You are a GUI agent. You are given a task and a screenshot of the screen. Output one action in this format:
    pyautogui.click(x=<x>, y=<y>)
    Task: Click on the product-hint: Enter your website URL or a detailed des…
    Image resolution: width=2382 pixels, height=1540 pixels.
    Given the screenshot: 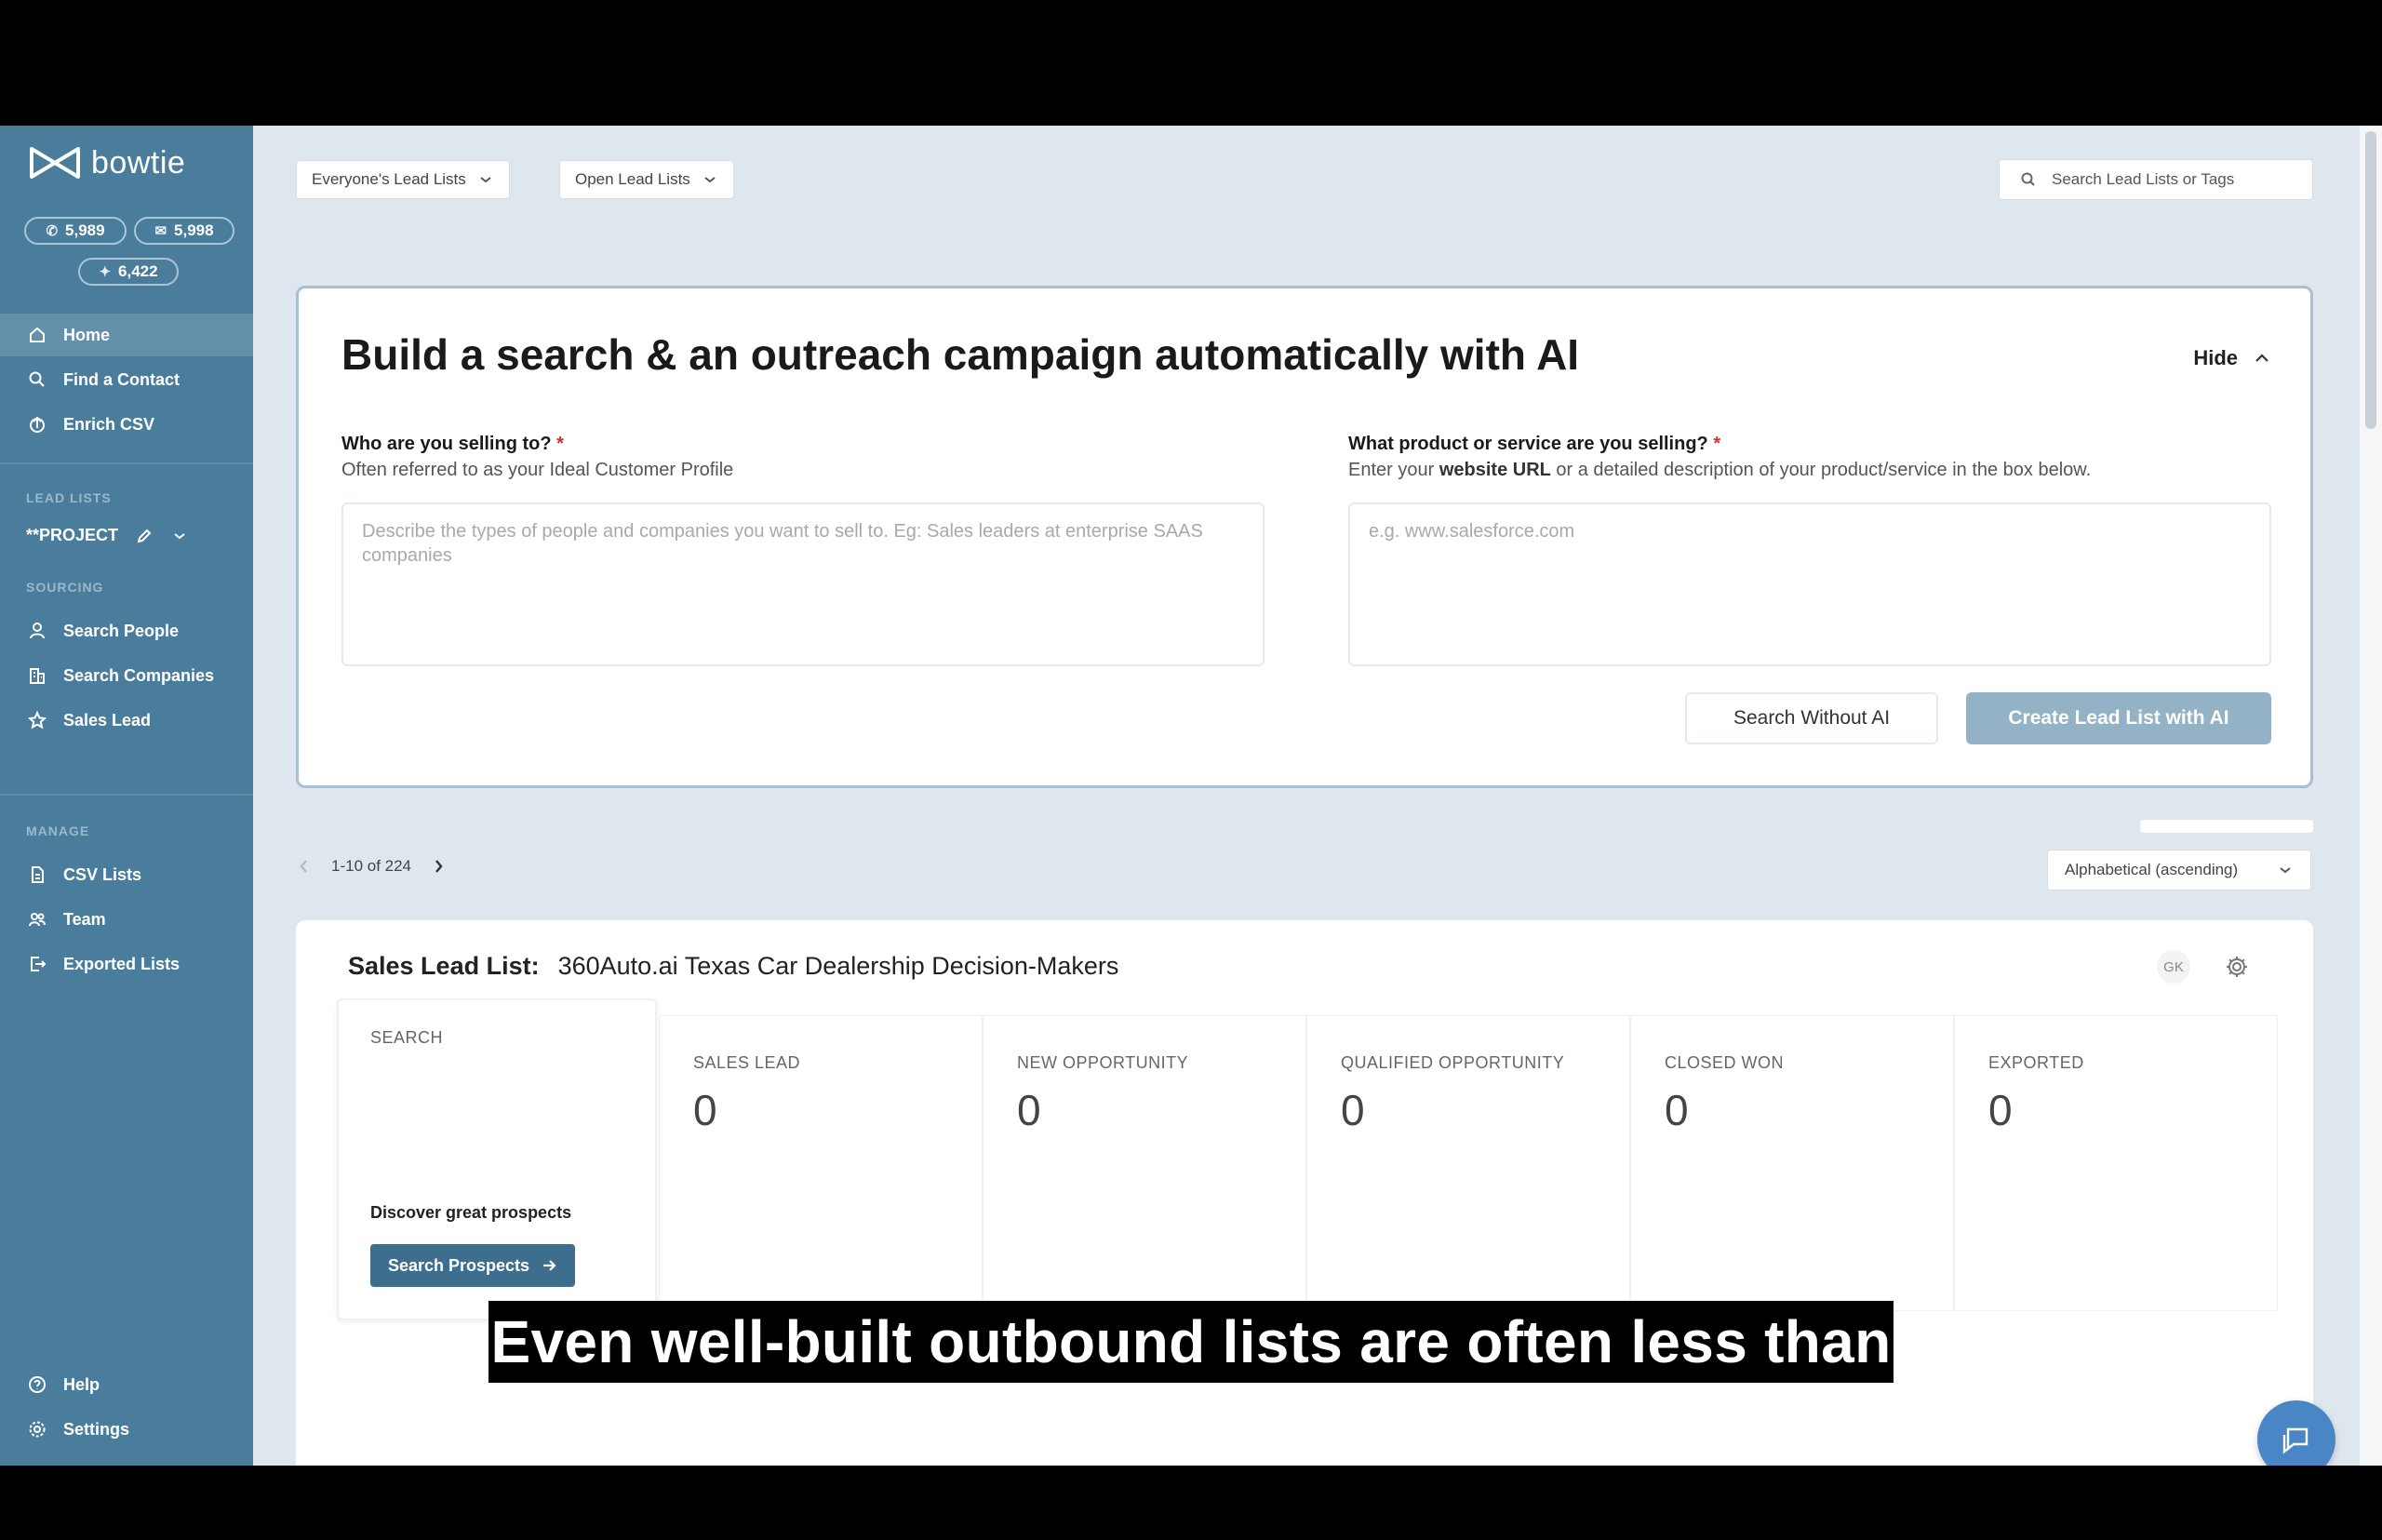 What is the action you would take?
    pyautogui.click(x=1719, y=471)
    